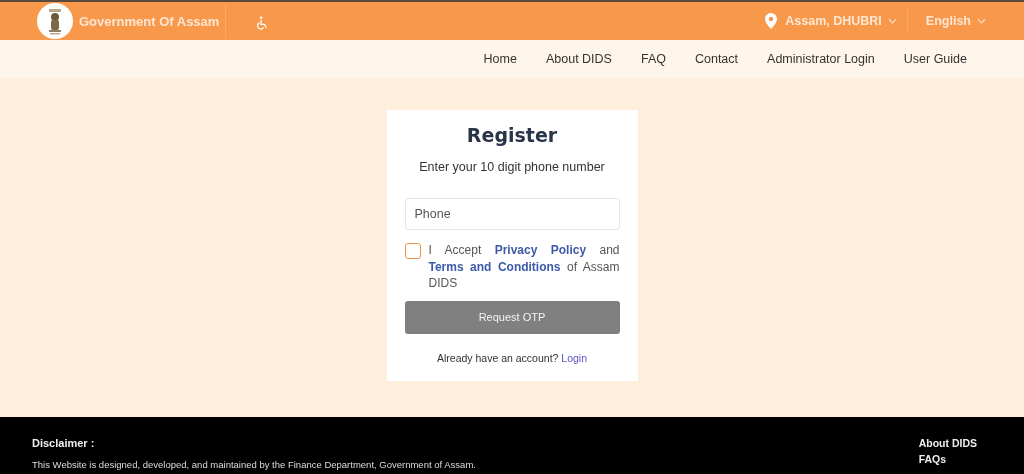 The height and width of the screenshot is (474, 1024). What do you see at coordinates (512, 214) in the screenshot?
I see `phone-field: Phone` at bounding box center [512, 214].